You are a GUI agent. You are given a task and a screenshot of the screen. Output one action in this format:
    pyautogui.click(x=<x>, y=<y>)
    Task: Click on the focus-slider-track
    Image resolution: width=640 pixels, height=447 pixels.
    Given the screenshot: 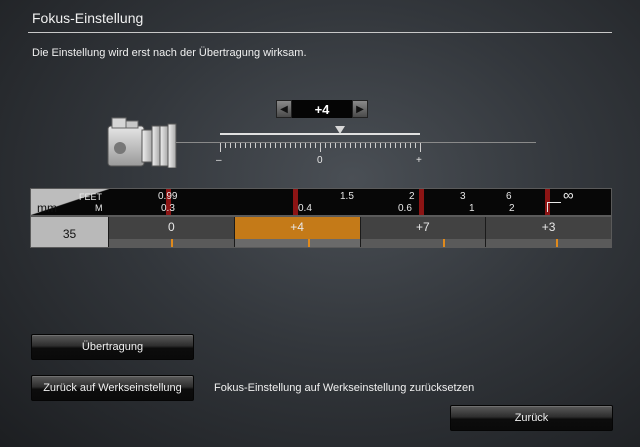 What is the action you would take?
    pyautogui.click(x=320, y=134)
    